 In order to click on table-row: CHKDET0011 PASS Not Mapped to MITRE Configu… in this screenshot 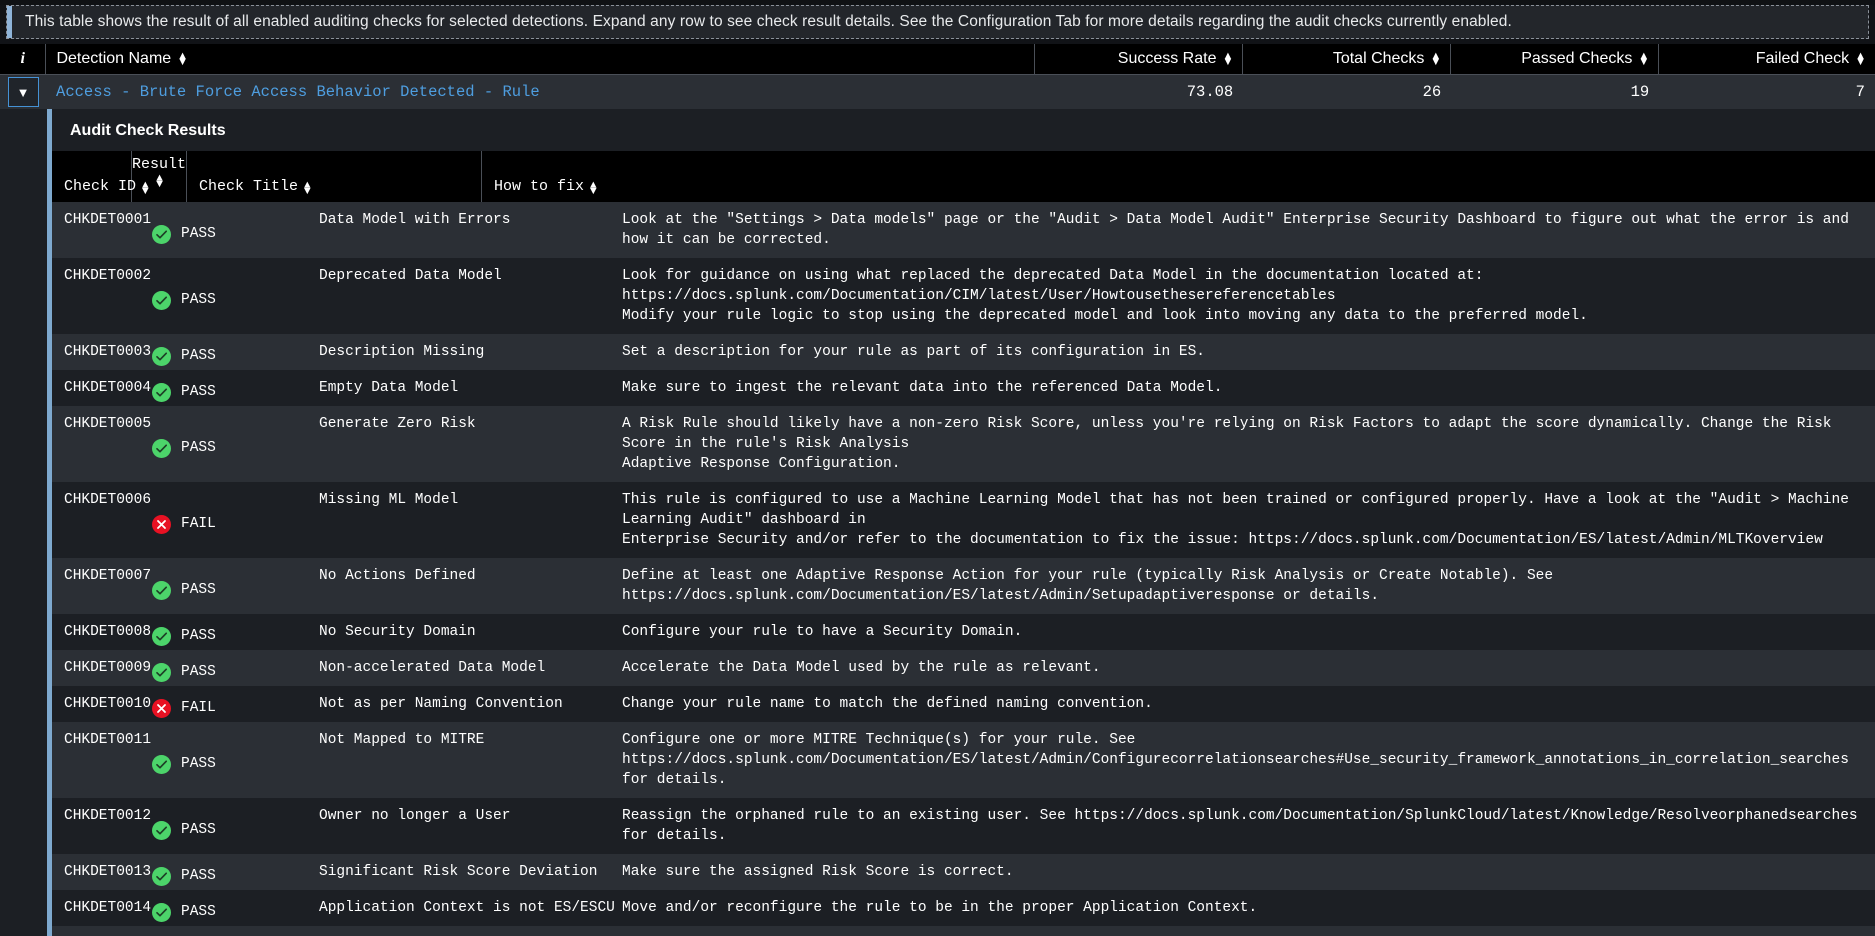, I will do `click(963, 760)`.